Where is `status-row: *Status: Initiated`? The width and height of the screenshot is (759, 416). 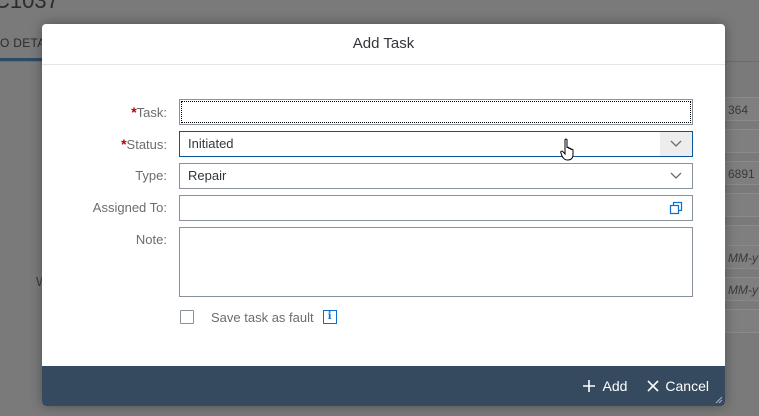
status-row: *Status: Initiated is located at coordinates (383, 144).